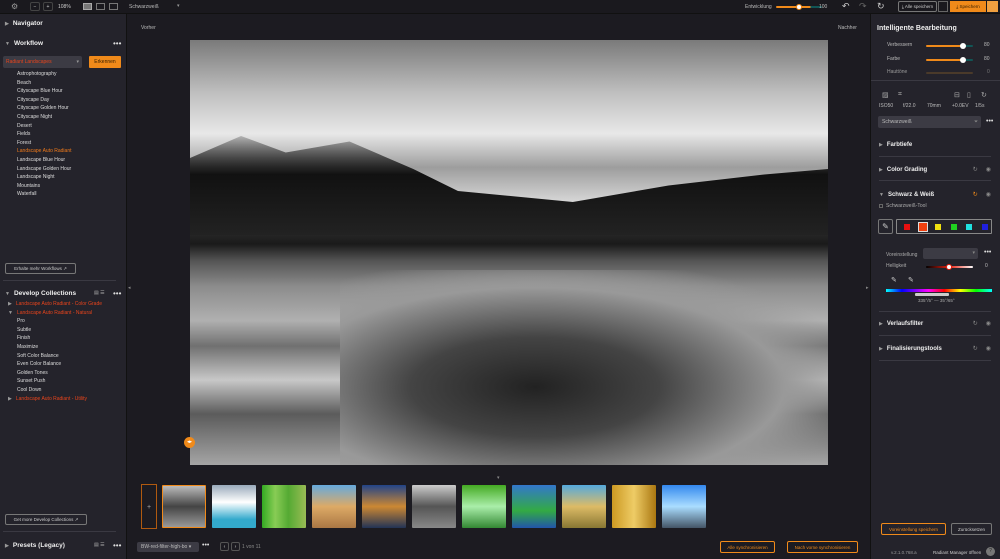  Describe the element at coordinates (63, 100) in the screenshot. I see `workflow-item: Cityscape Day` at that location.